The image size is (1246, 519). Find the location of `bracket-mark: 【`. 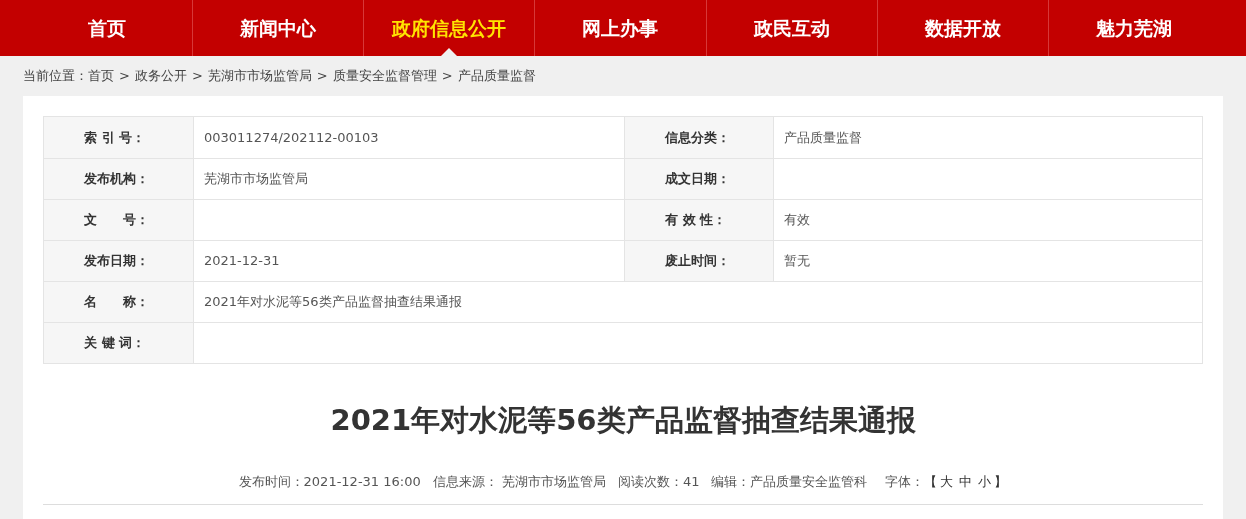

bracket-mark: 【 is located at coordinates (931, 482).